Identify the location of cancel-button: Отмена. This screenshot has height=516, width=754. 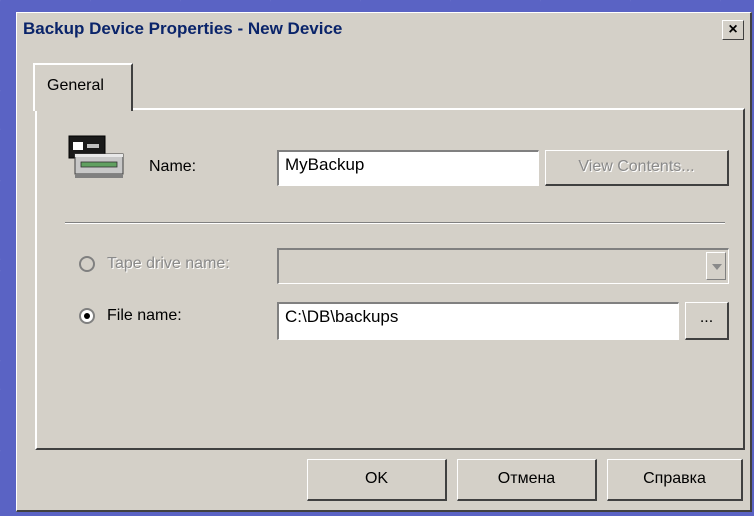
(527, 480).